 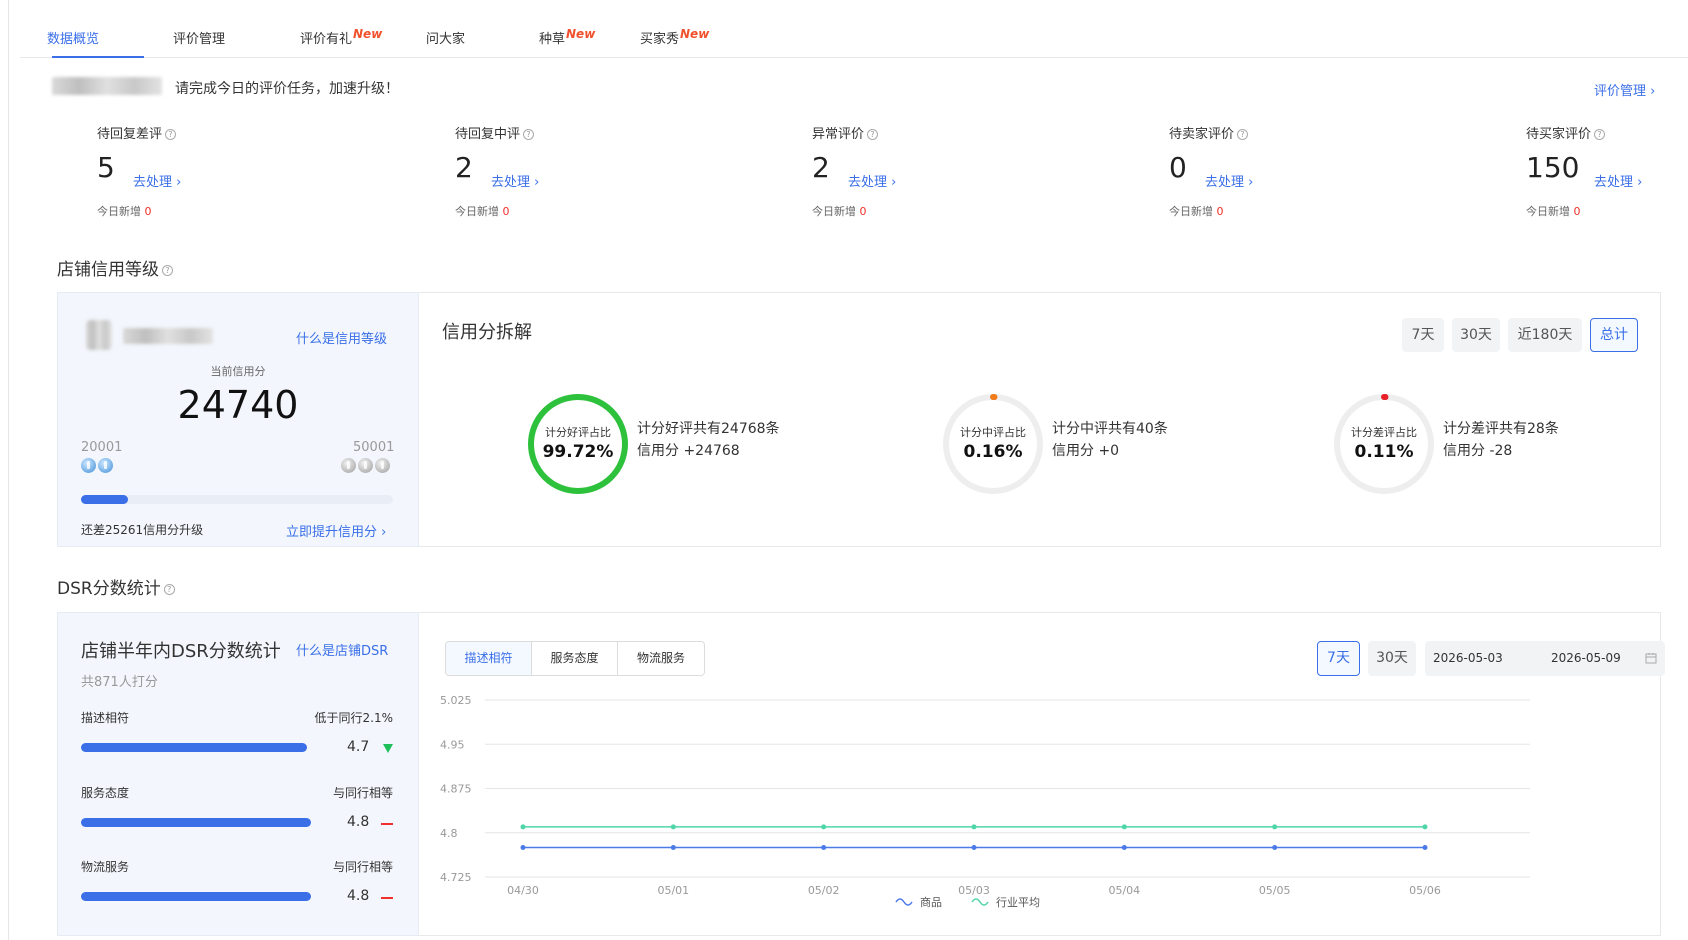 I want to click on review-management-link: 评价管理 ›, so click(x=1624, y=89).